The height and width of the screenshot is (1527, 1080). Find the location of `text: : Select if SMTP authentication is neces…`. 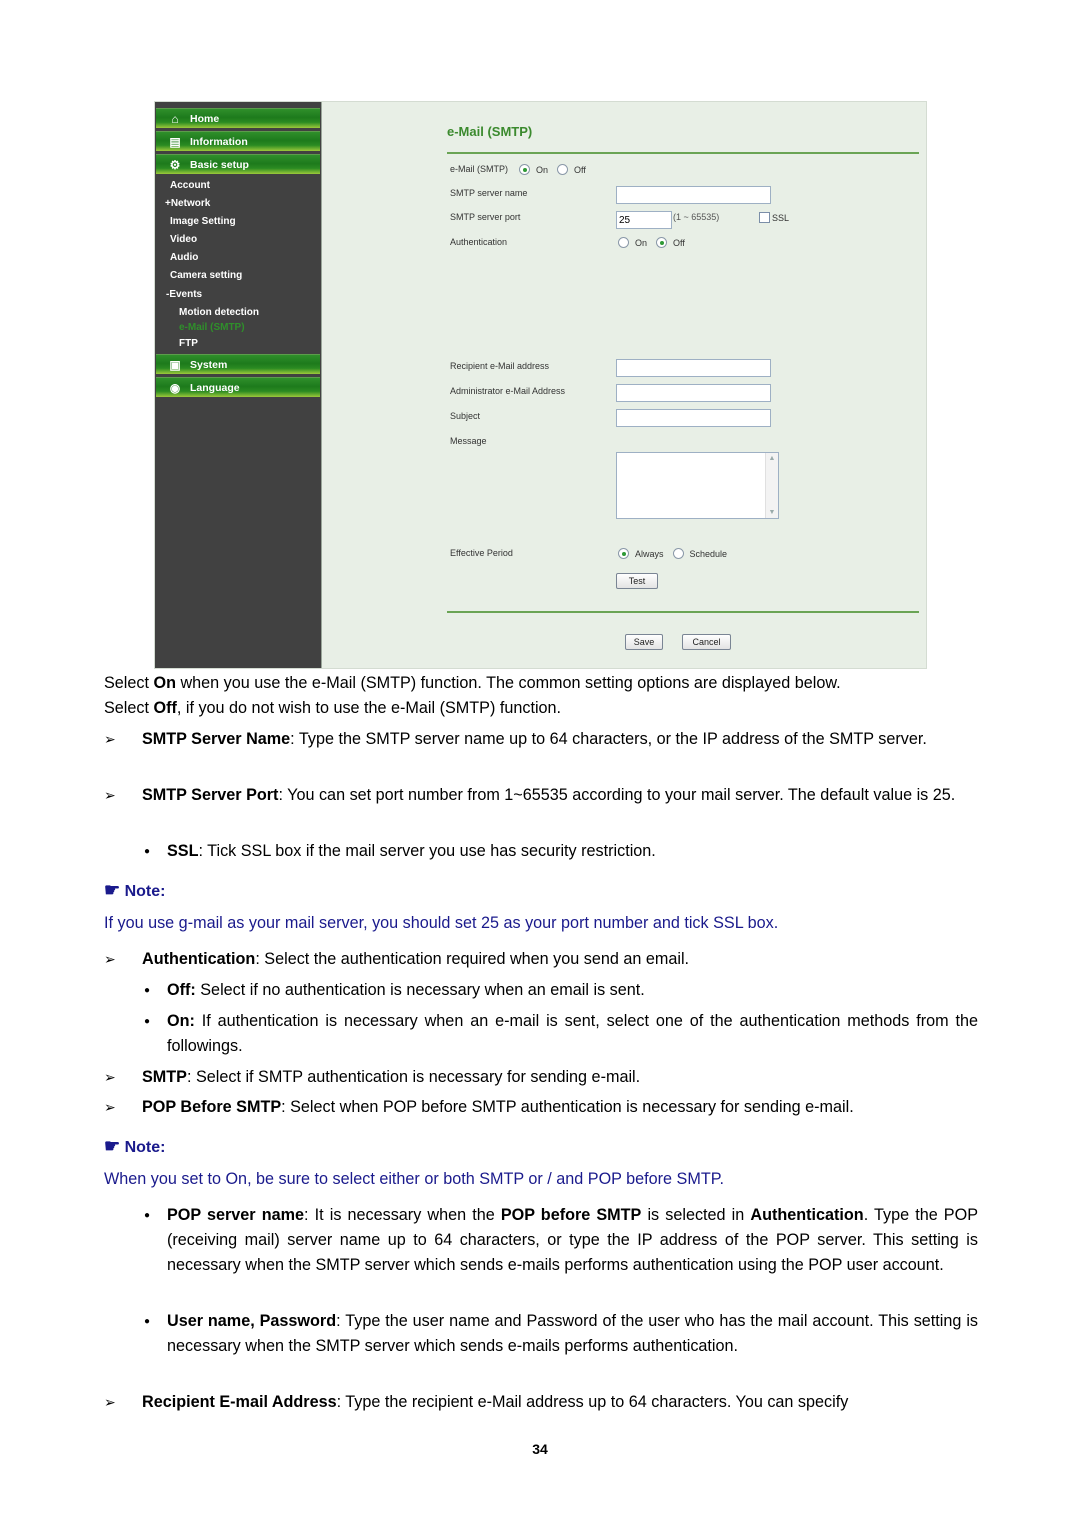

text: : Select if SMTP authentication is neces… is located at coordinates (413, 1077).